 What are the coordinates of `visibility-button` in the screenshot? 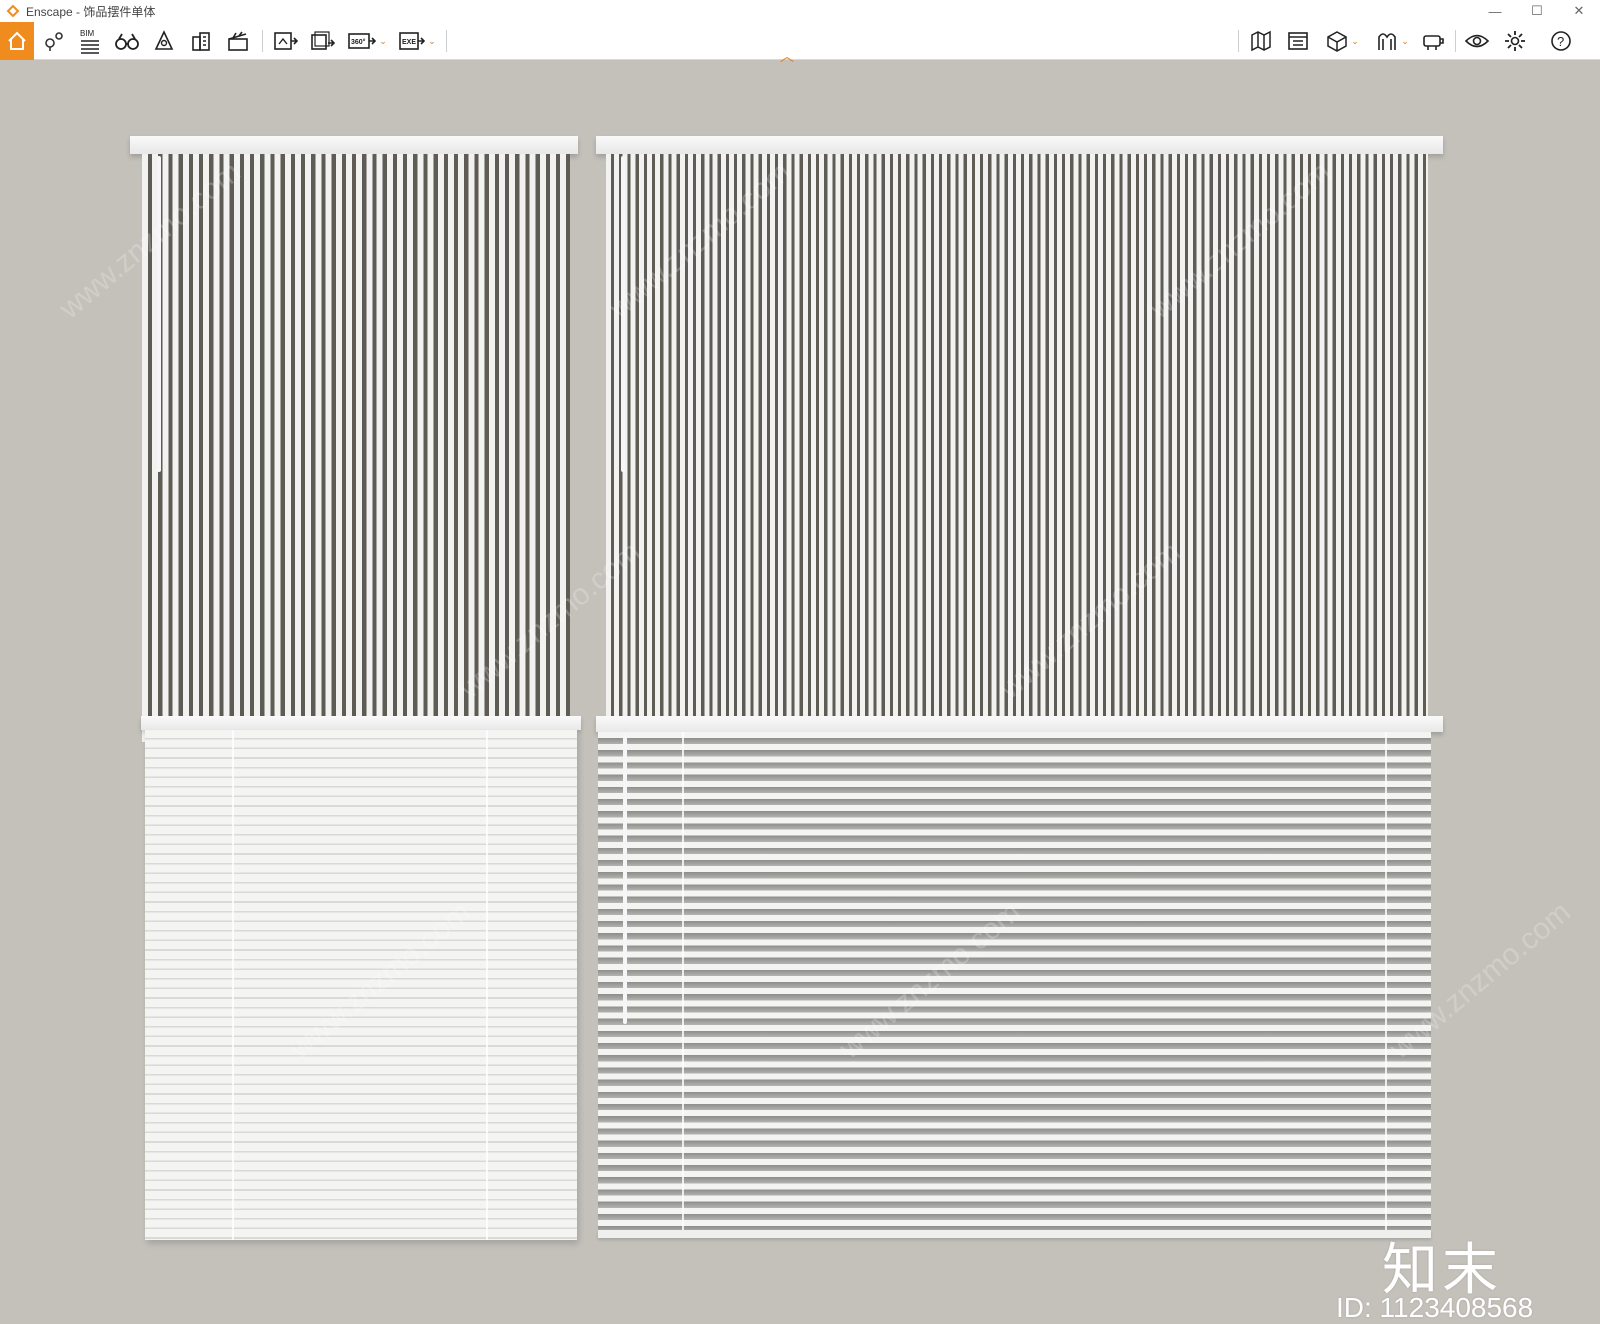 It's located at (1477, 41).